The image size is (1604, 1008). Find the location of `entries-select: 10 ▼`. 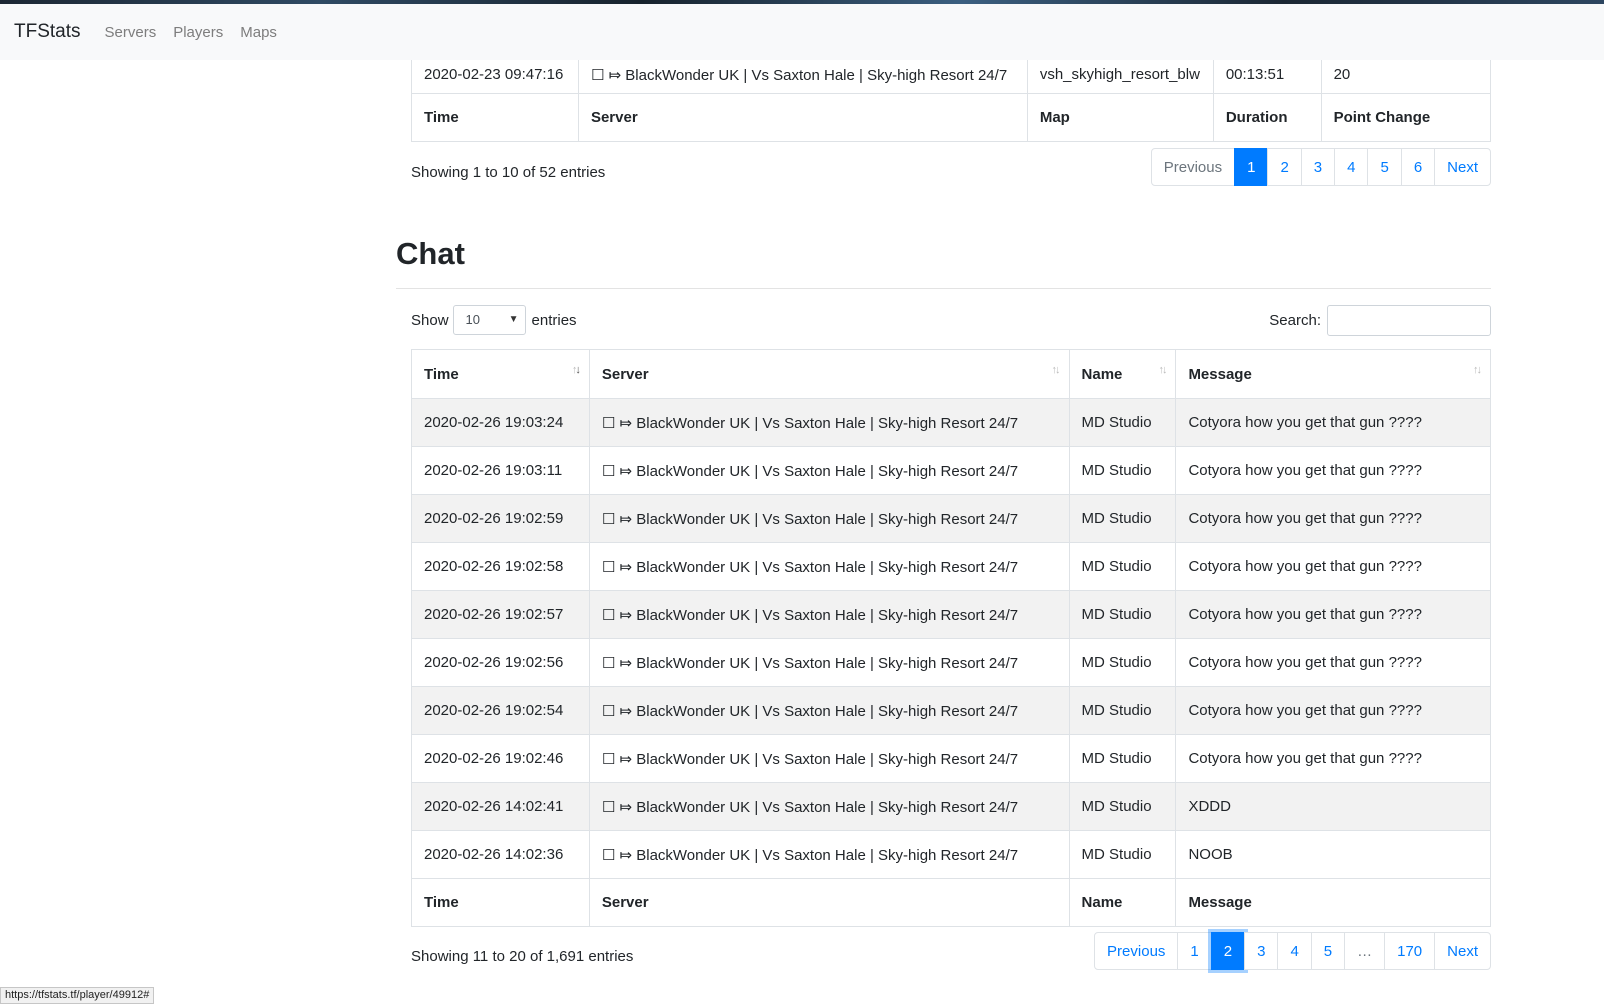

entries-select: 10 ▼ is located at coordinates (489, 320).